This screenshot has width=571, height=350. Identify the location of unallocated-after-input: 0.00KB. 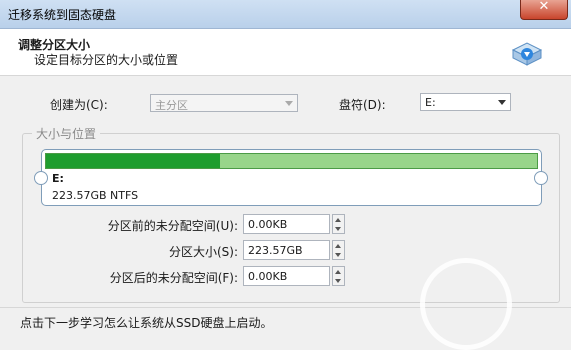
(286, 276).